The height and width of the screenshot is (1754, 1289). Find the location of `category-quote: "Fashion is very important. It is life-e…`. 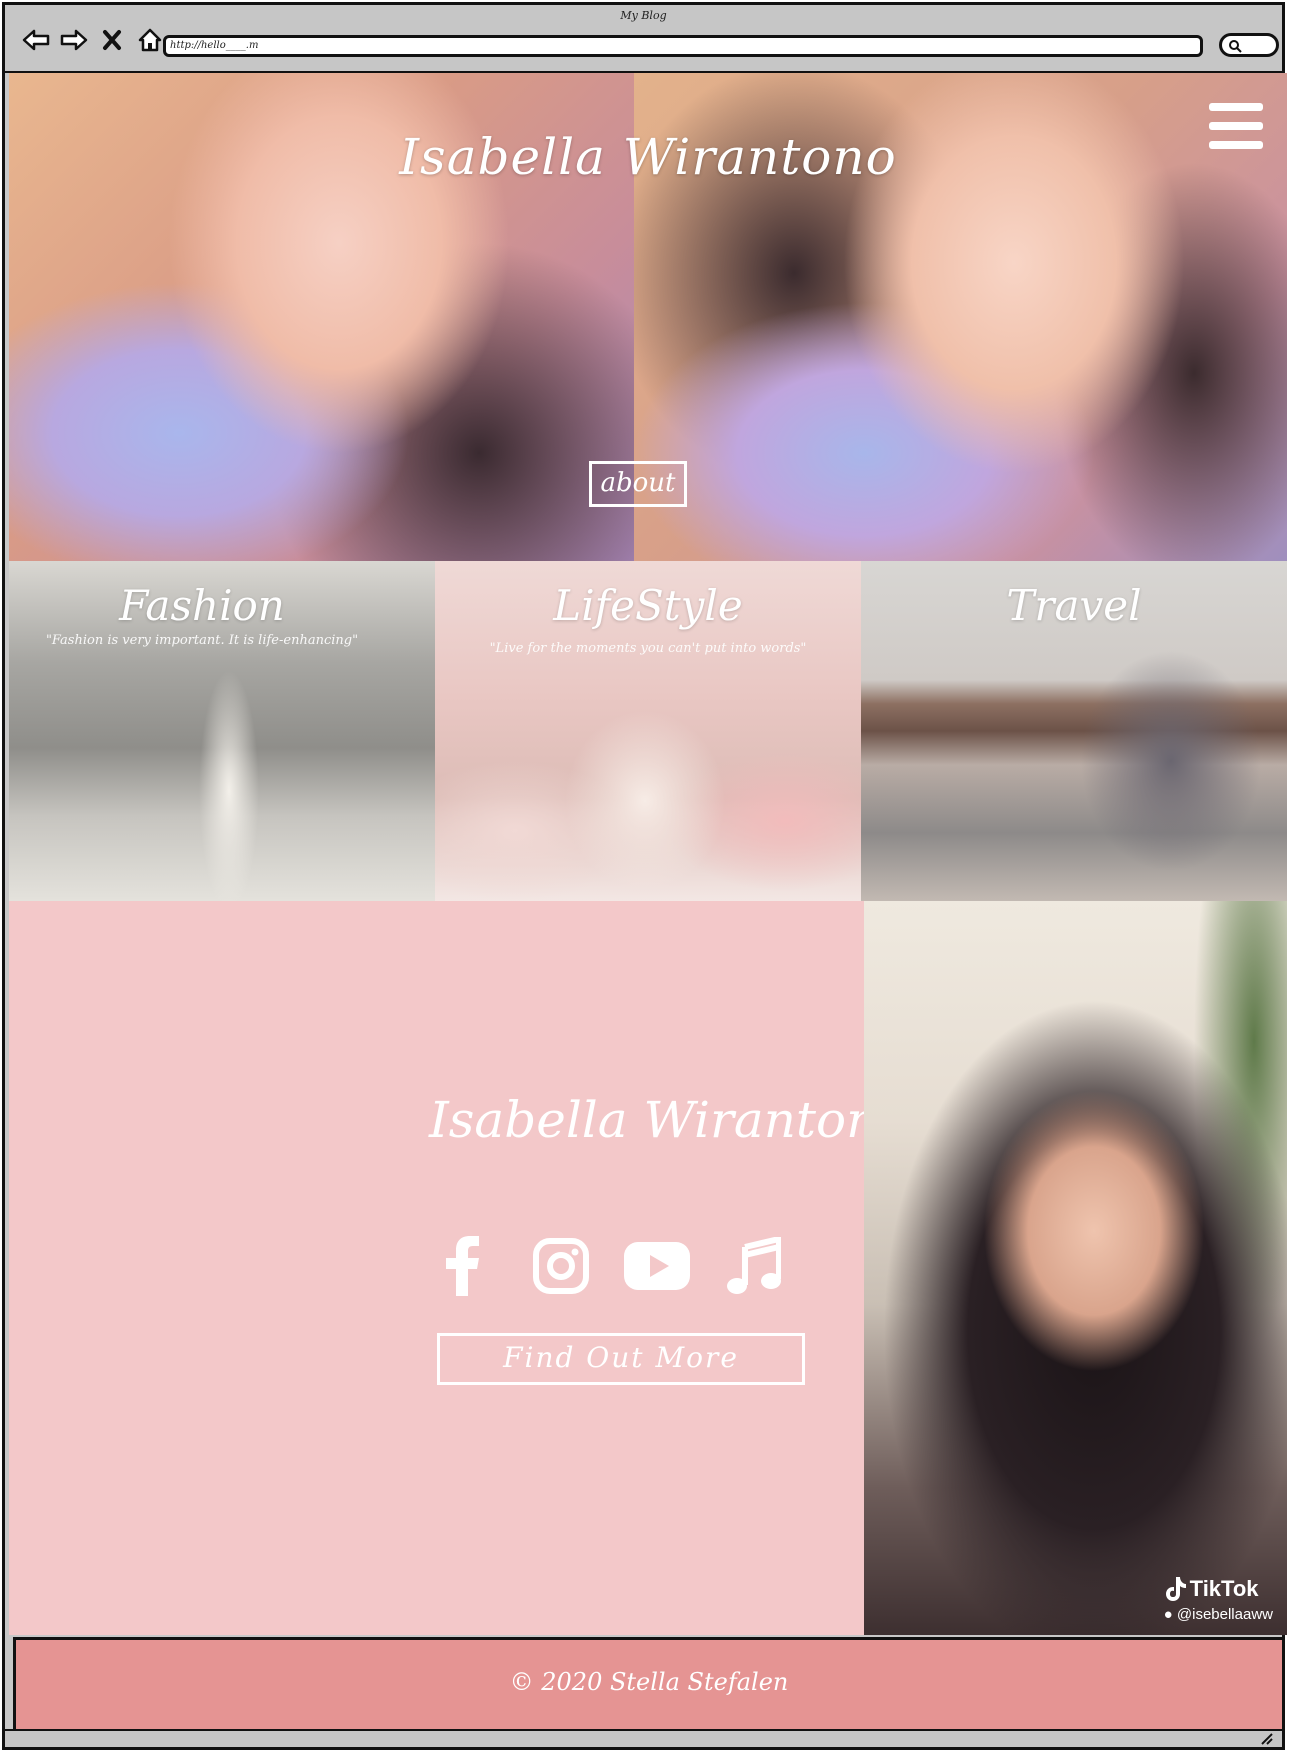

category-quote: "Fashion is very important. It is life-e… is located at coordinates (202, 640).